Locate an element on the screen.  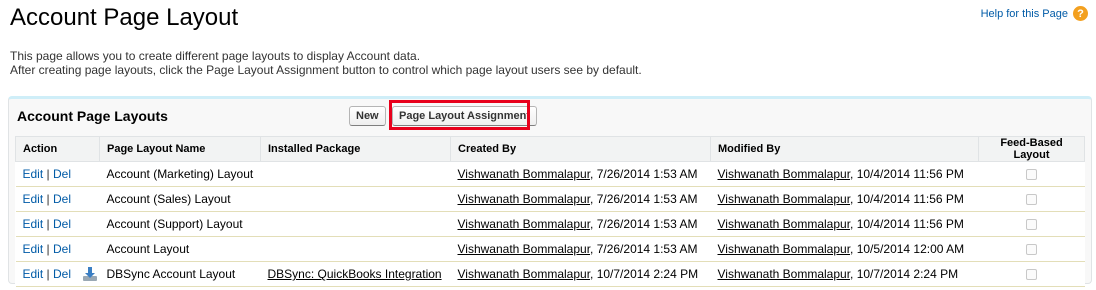
modified-date: , 10/5/2014 12:00 AM is located at coordinates (907, 249).